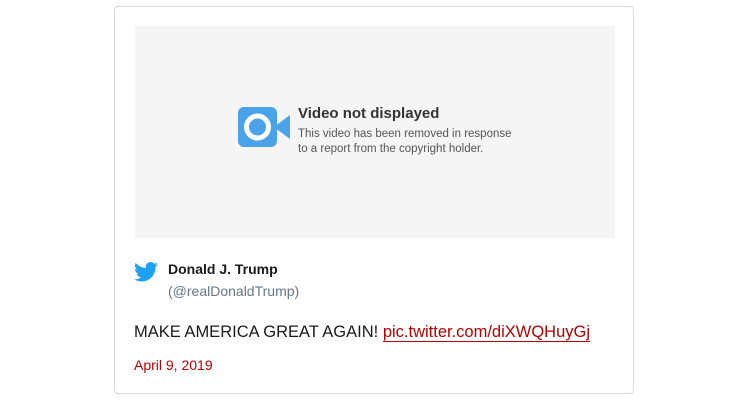 The height and width of the screenshot is (400, 750). What do you see at coordinates (233, 291) in the screenshot?
I see `tweet-author-handle: (@realDonaldTrump)` at bounding box center [233, 291].